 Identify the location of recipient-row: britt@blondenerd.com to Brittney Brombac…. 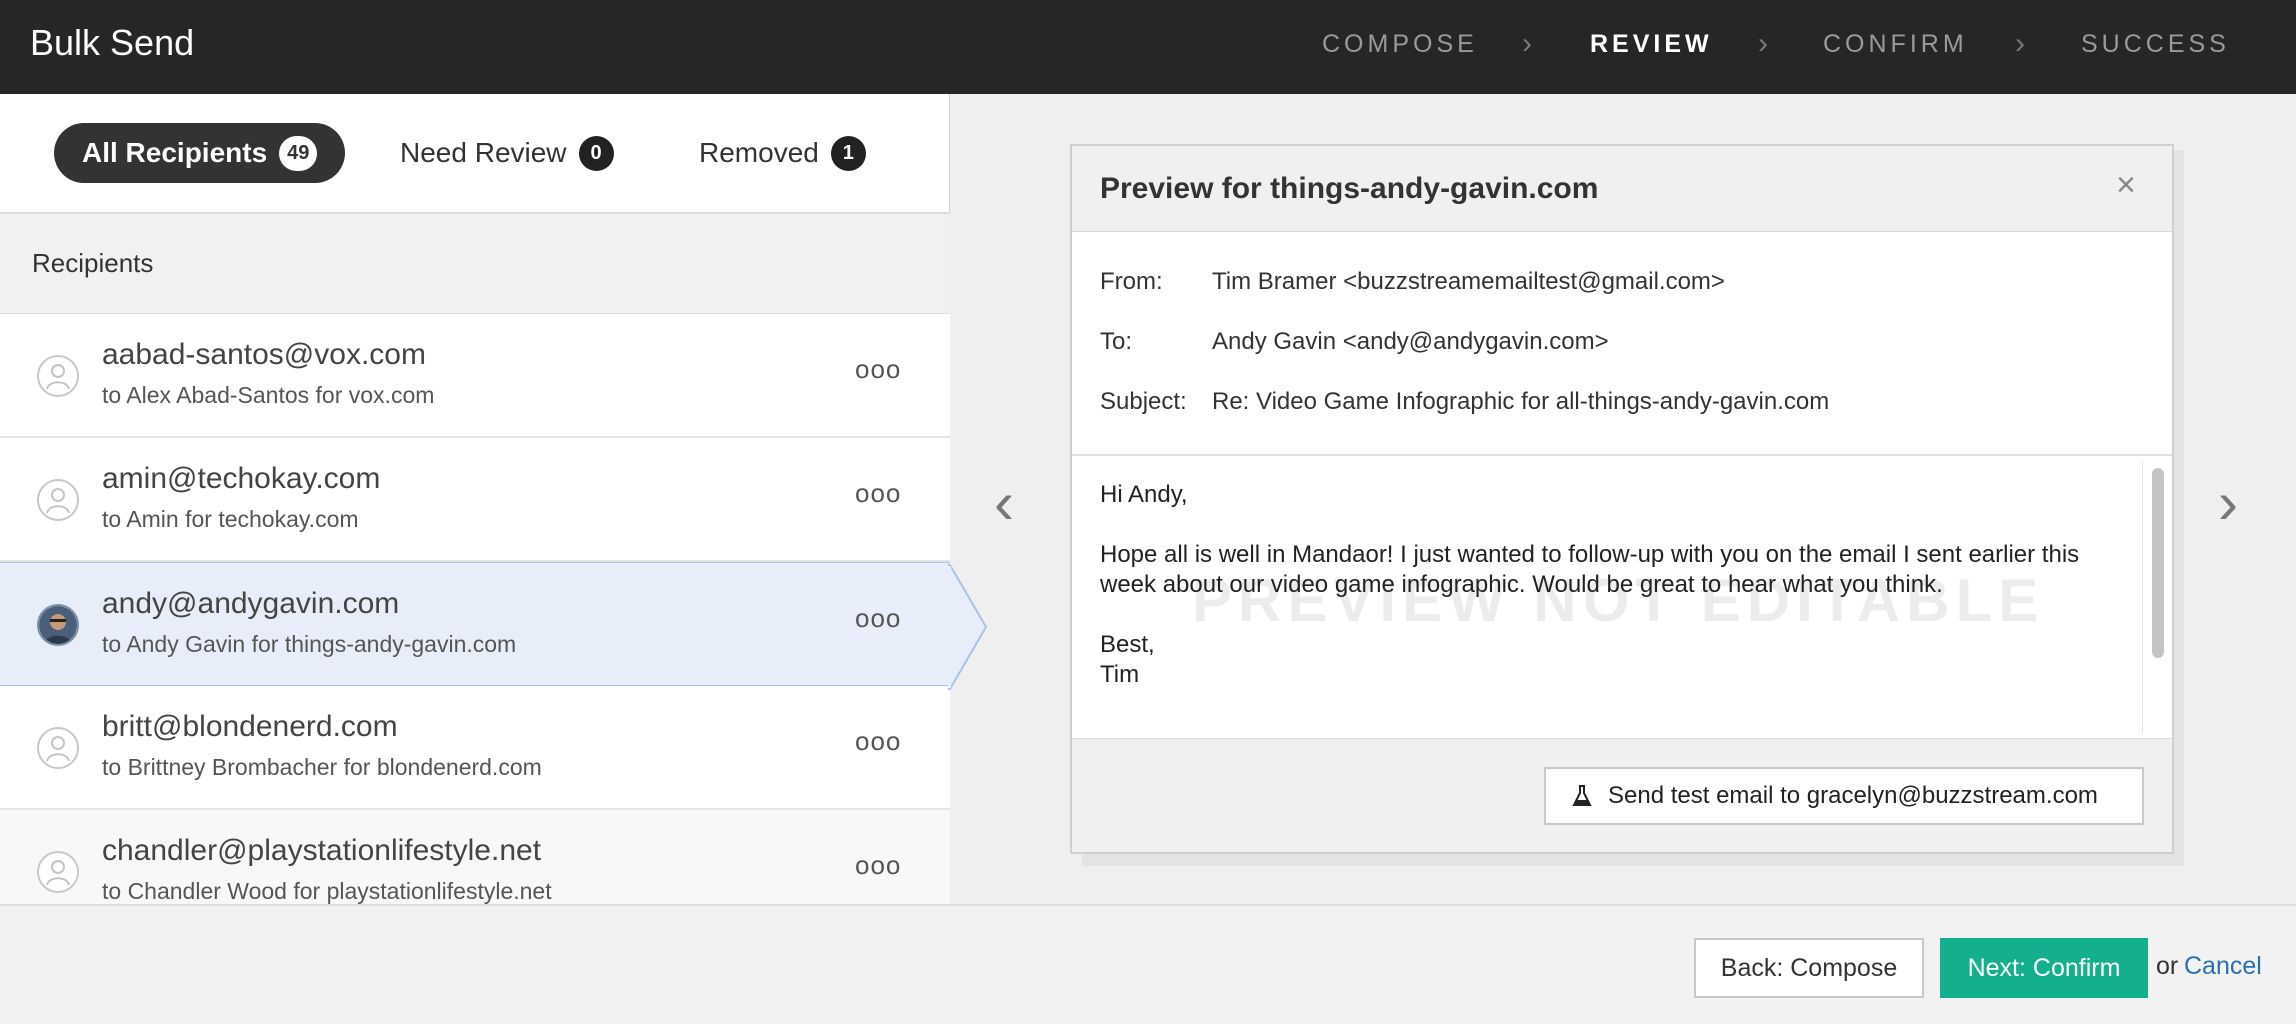
(475, 748).